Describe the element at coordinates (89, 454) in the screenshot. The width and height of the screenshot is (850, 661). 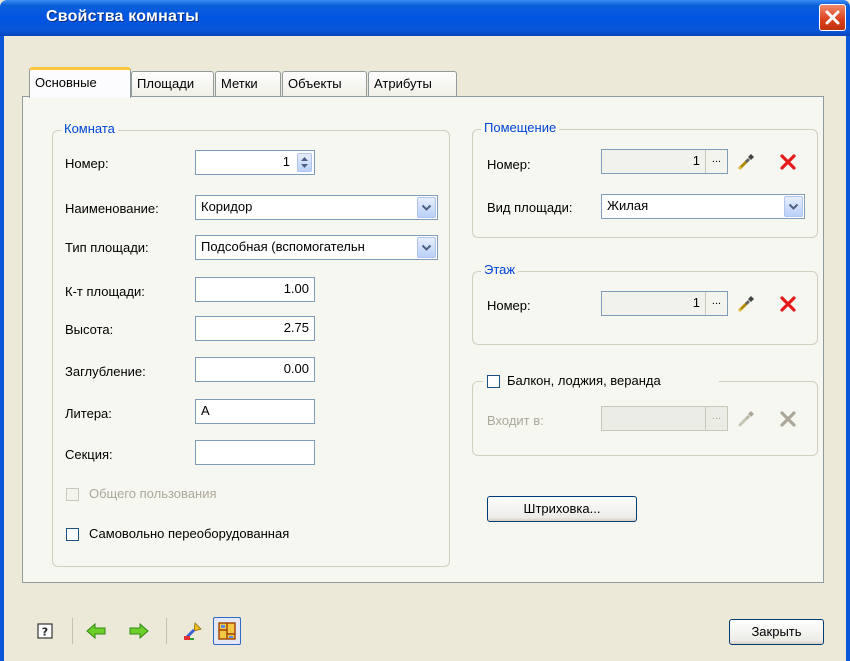
I see `section-label: Секция:` at that location.